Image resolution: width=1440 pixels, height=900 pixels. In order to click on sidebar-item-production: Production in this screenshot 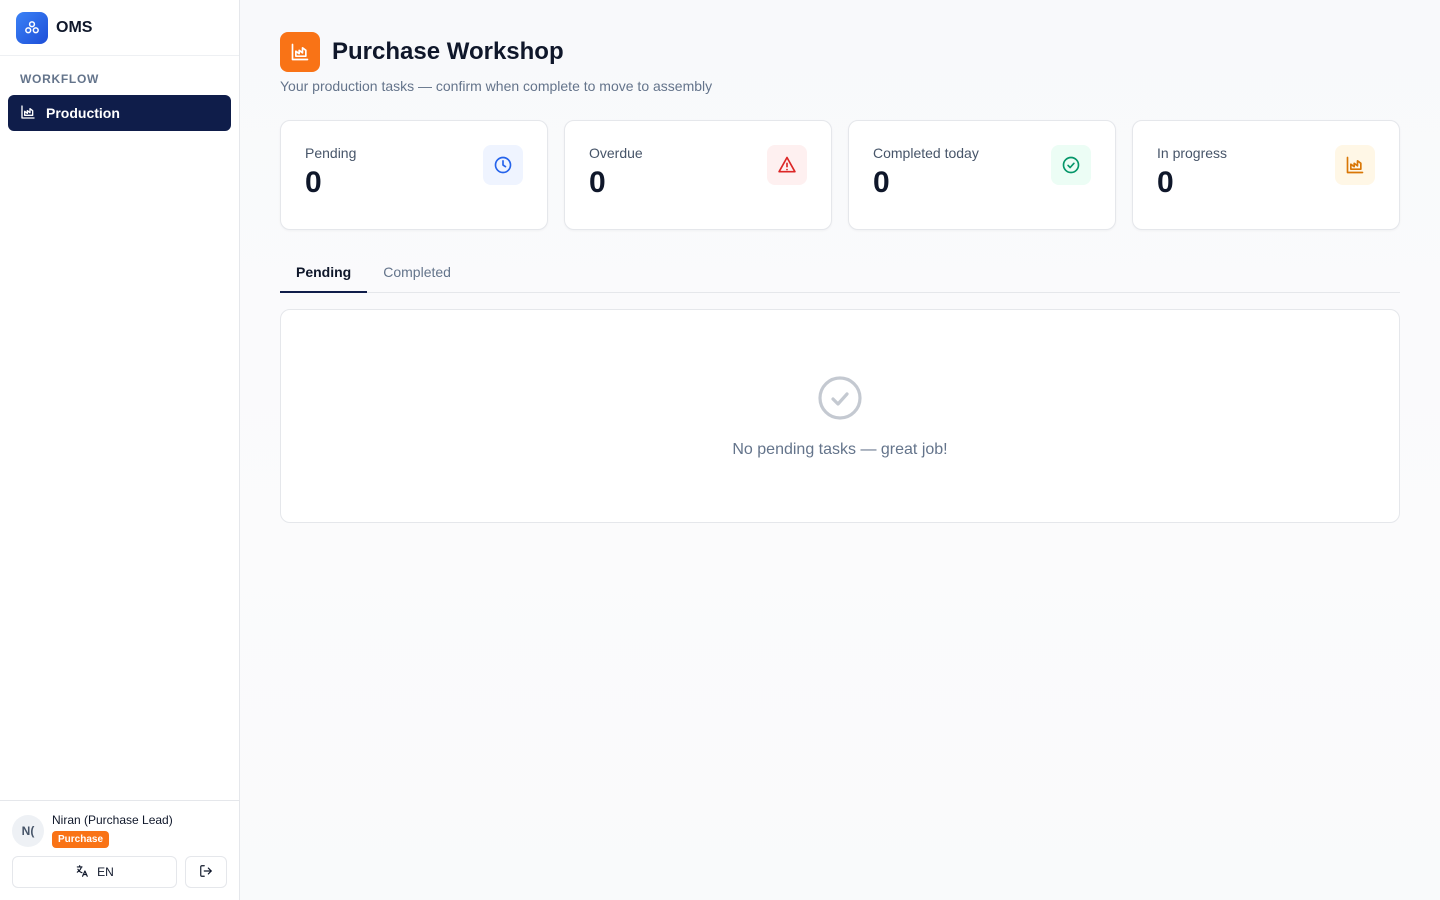, I will do `click(119, 113)`.